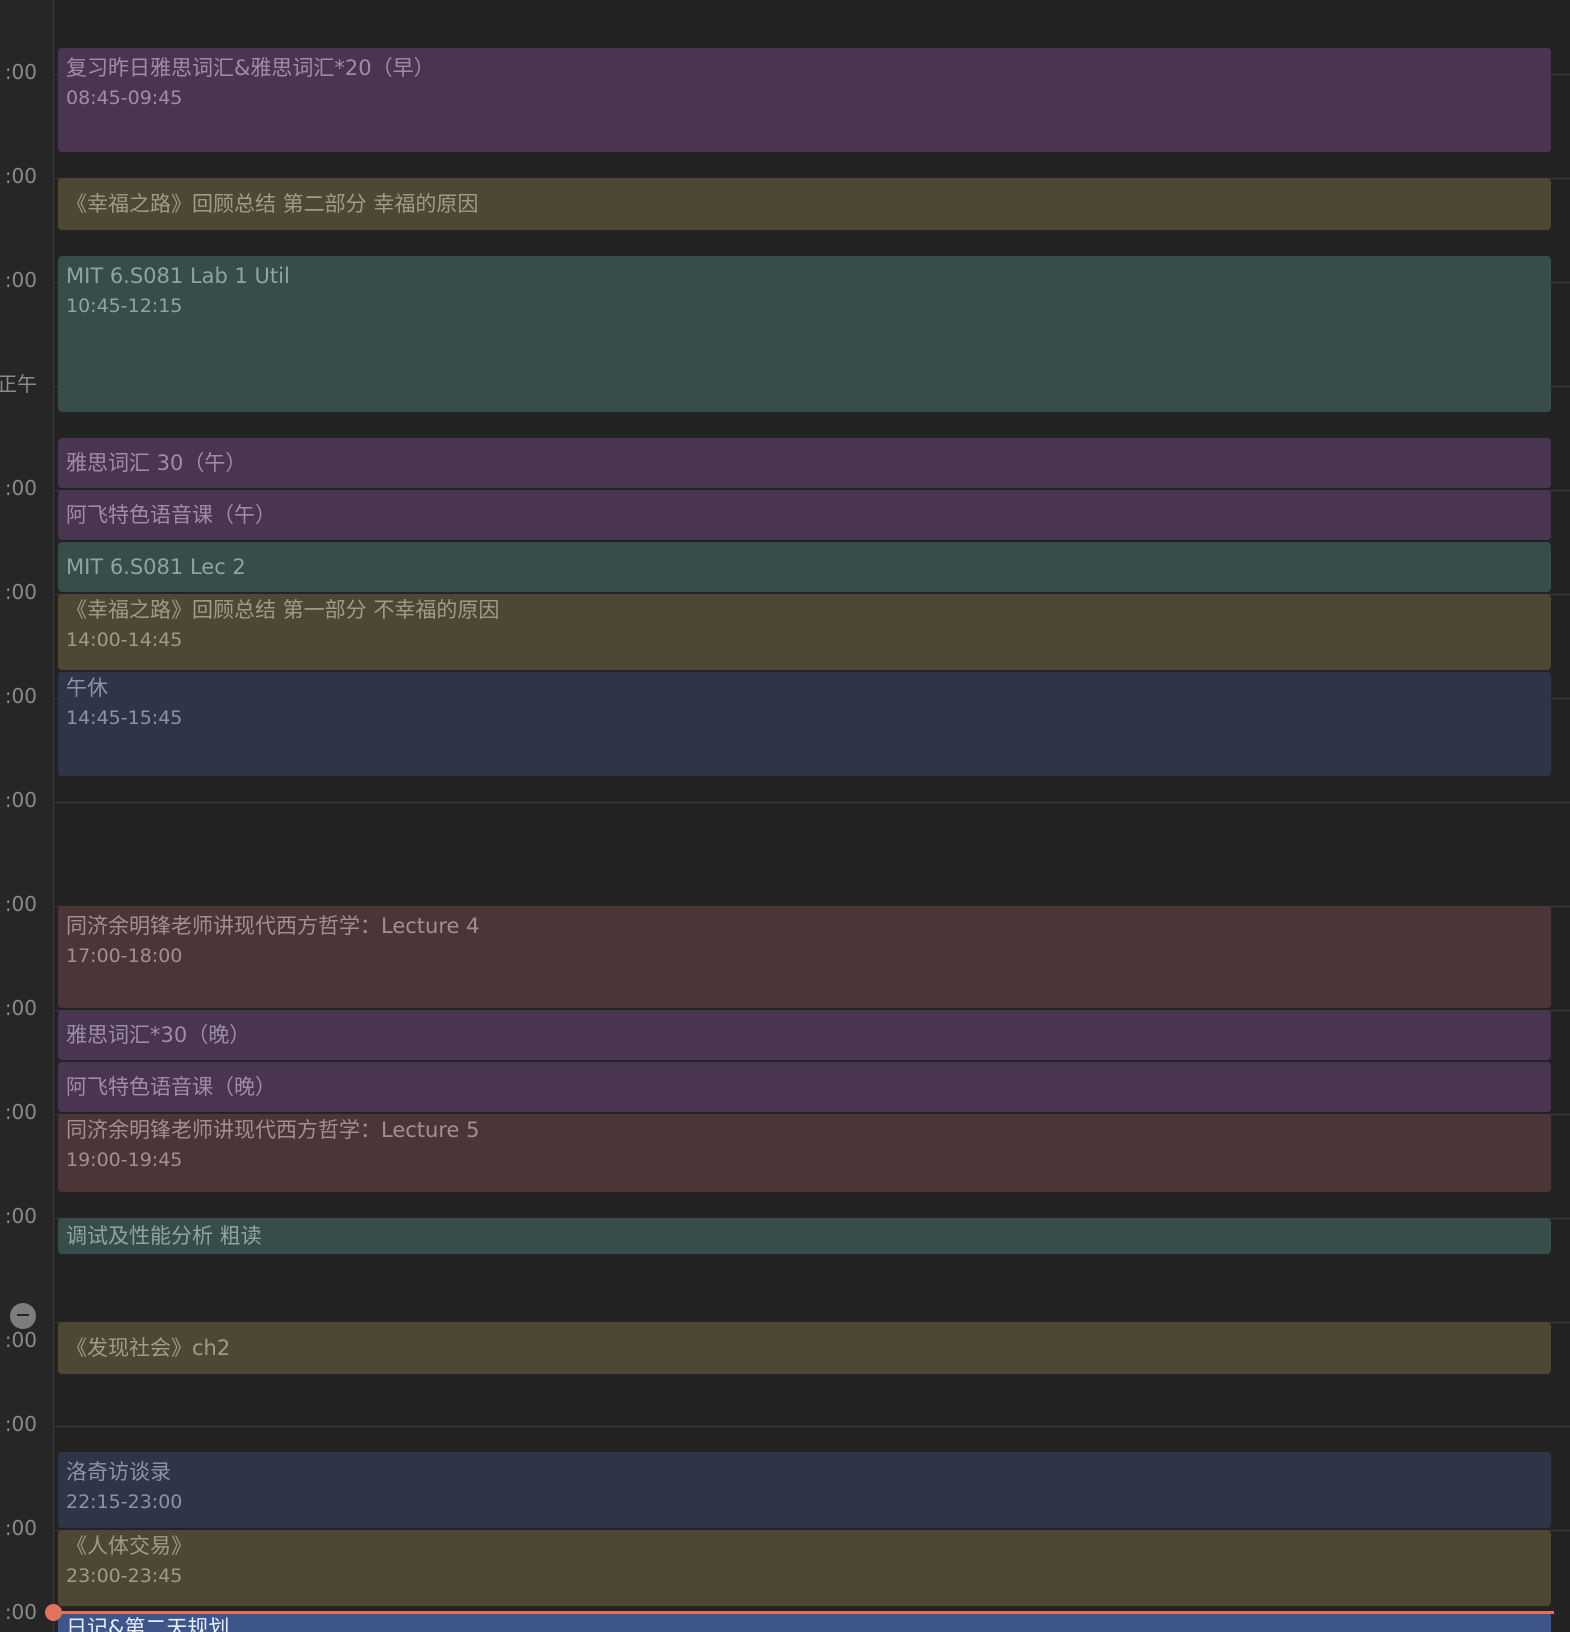  What do you see at coordinates (124, 640) in the screenshot?
I see `event-time: 14:00-14:45` at bounding box center [124, 640].